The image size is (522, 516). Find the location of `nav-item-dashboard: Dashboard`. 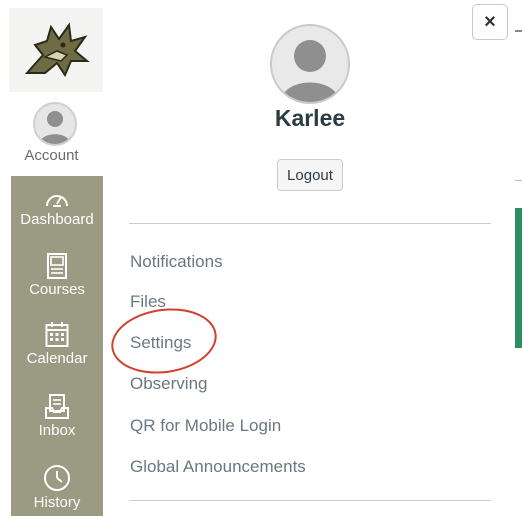

nav-item-dashboard: Dashboard is located at coordinates (57, 207).